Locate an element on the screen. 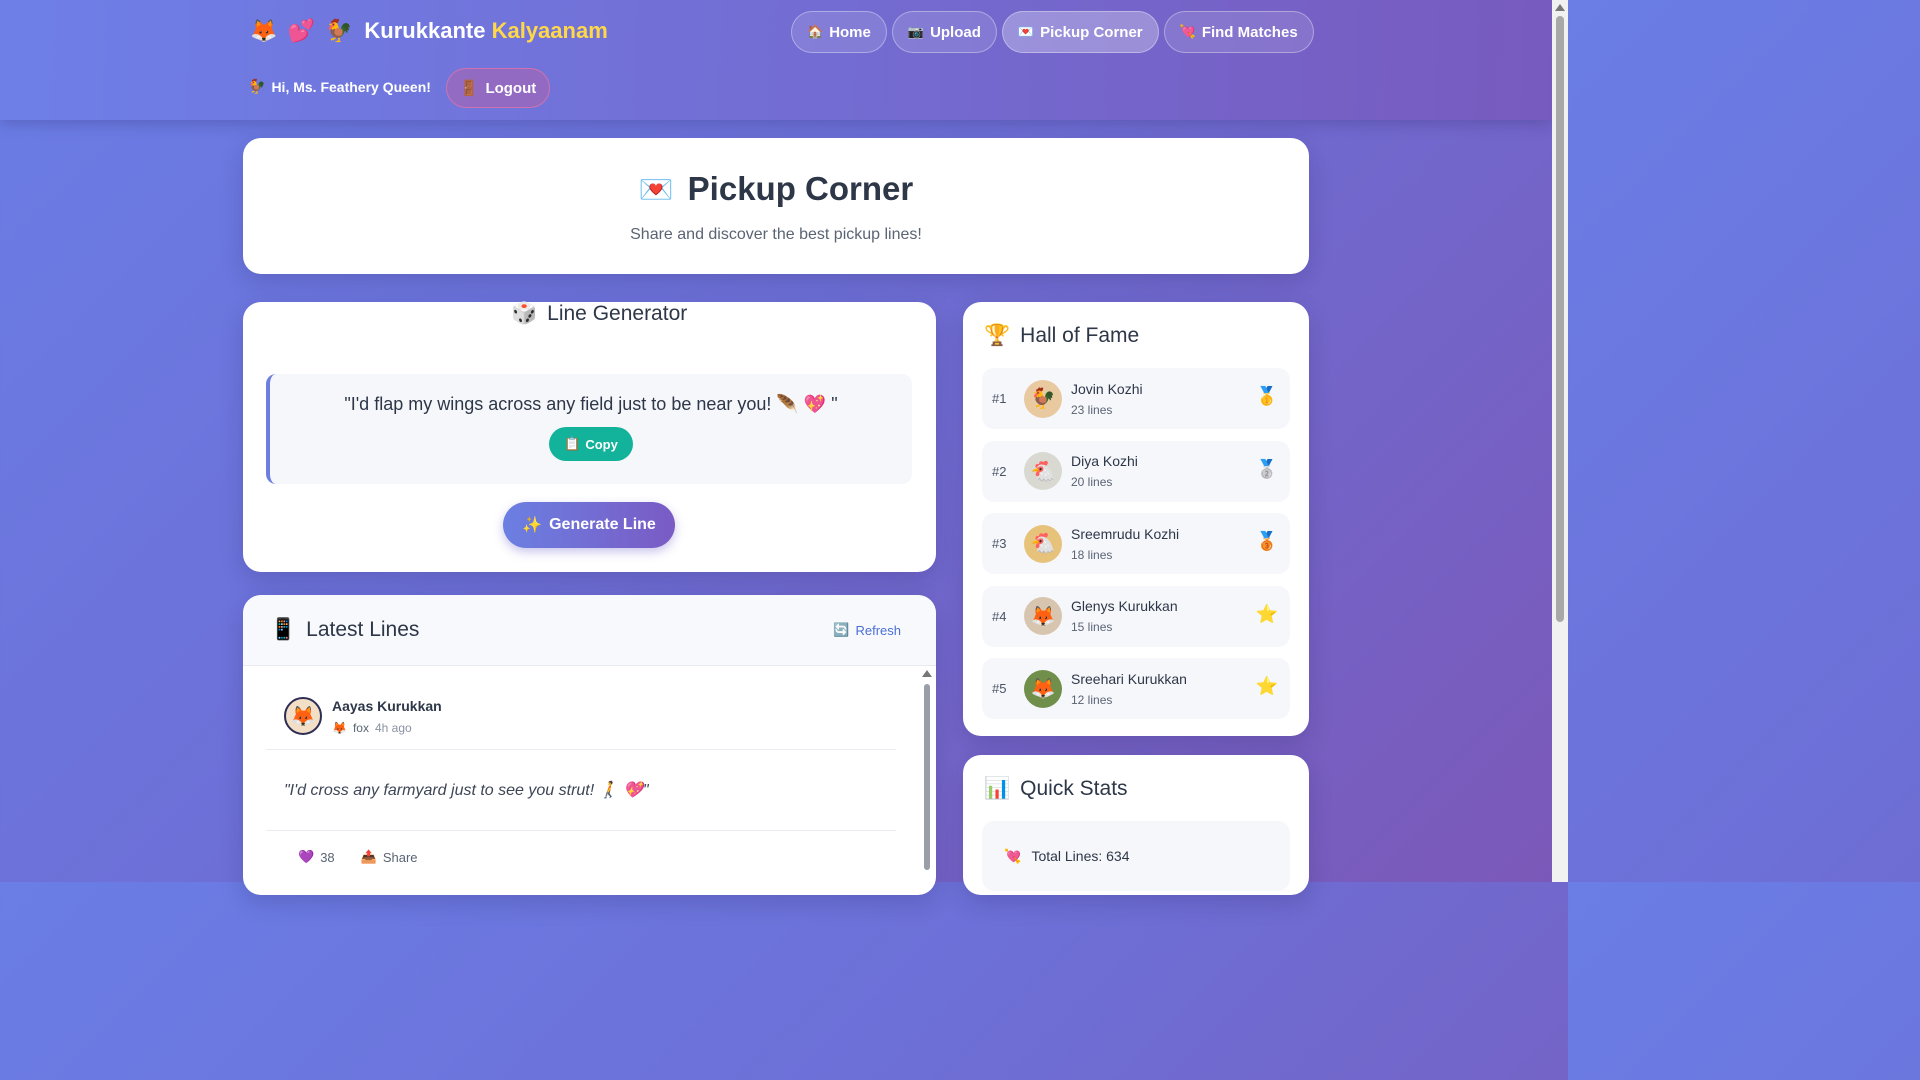 The width and height of the screenshot is (1920, 1080). page-title: 💌 Pickup Corner is located at coordinates (776, 189).